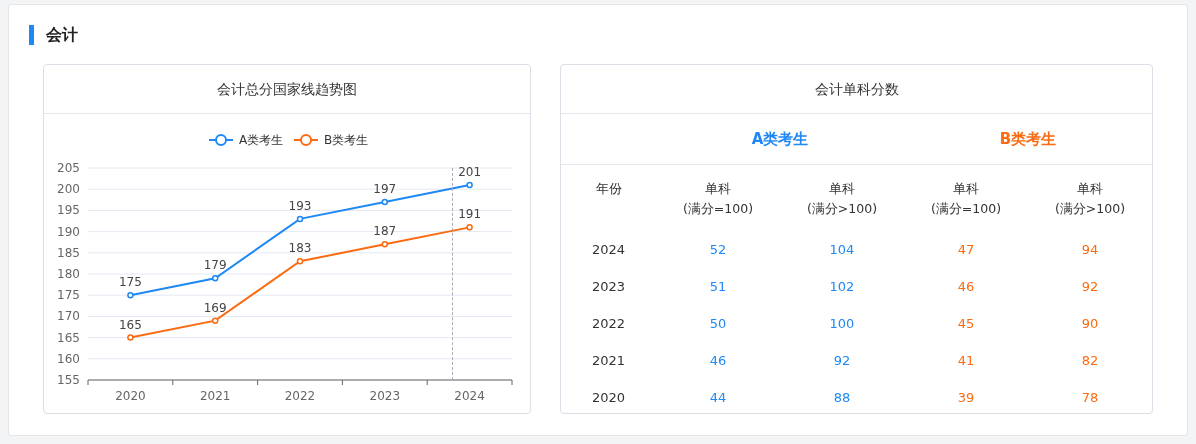 Image resolution: width=1196 pixels, height=444 pixels. I want to click on table-cell-text: 52, so click(718, 250).